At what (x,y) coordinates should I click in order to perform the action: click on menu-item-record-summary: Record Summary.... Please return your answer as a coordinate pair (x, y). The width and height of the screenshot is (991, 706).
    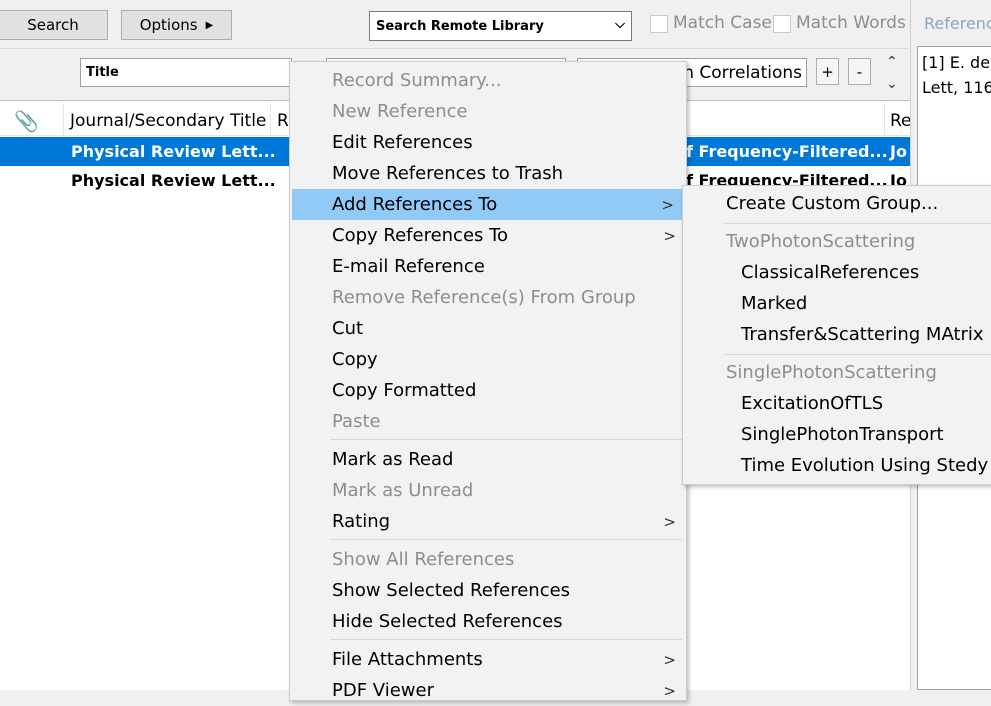
    Looking at the image, I should click on (488, 80).